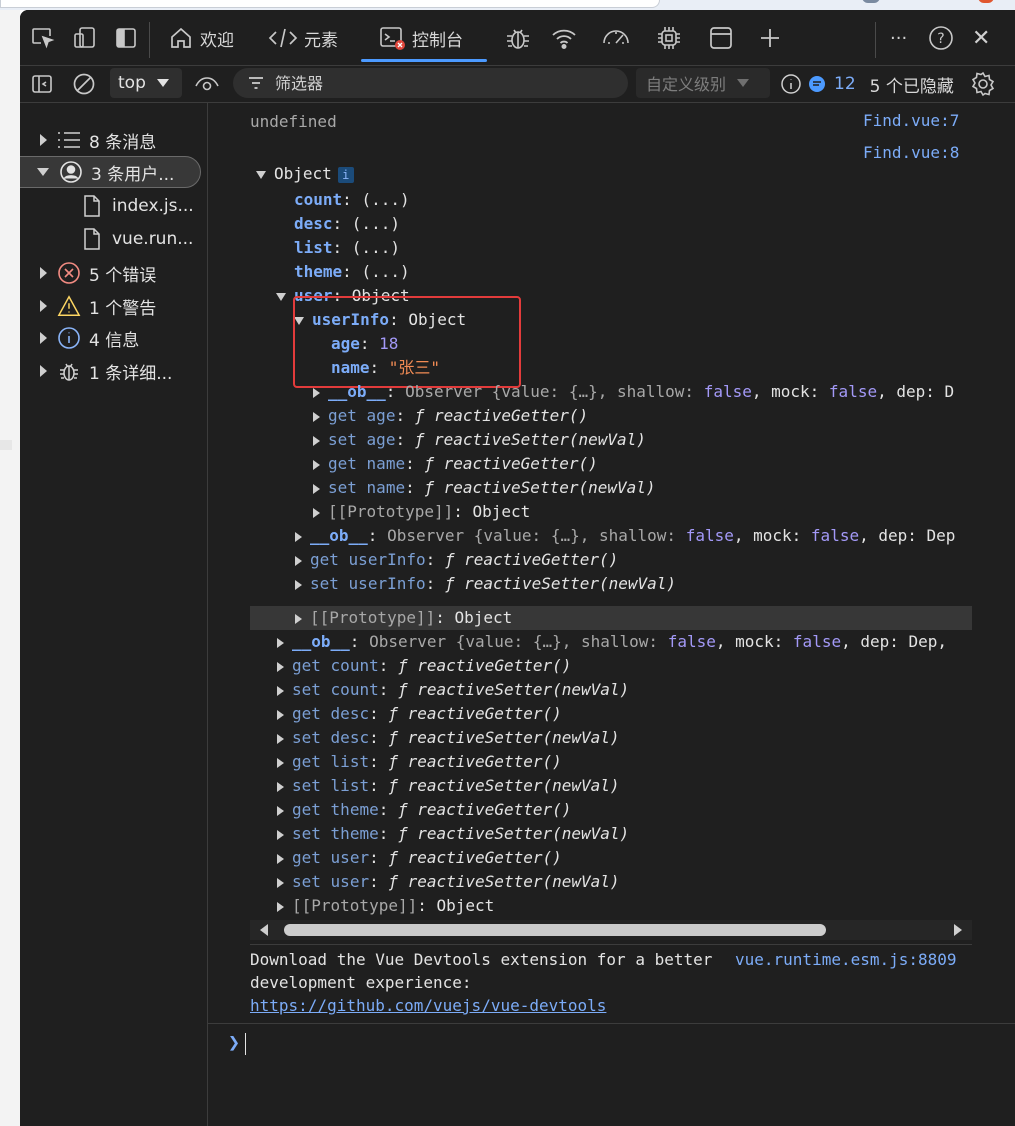 Image resolution: width=1015 pixels, height=1126 pixels. I want to click on accessor-fn: reactiveSetter(newVal), so click(570, 583).